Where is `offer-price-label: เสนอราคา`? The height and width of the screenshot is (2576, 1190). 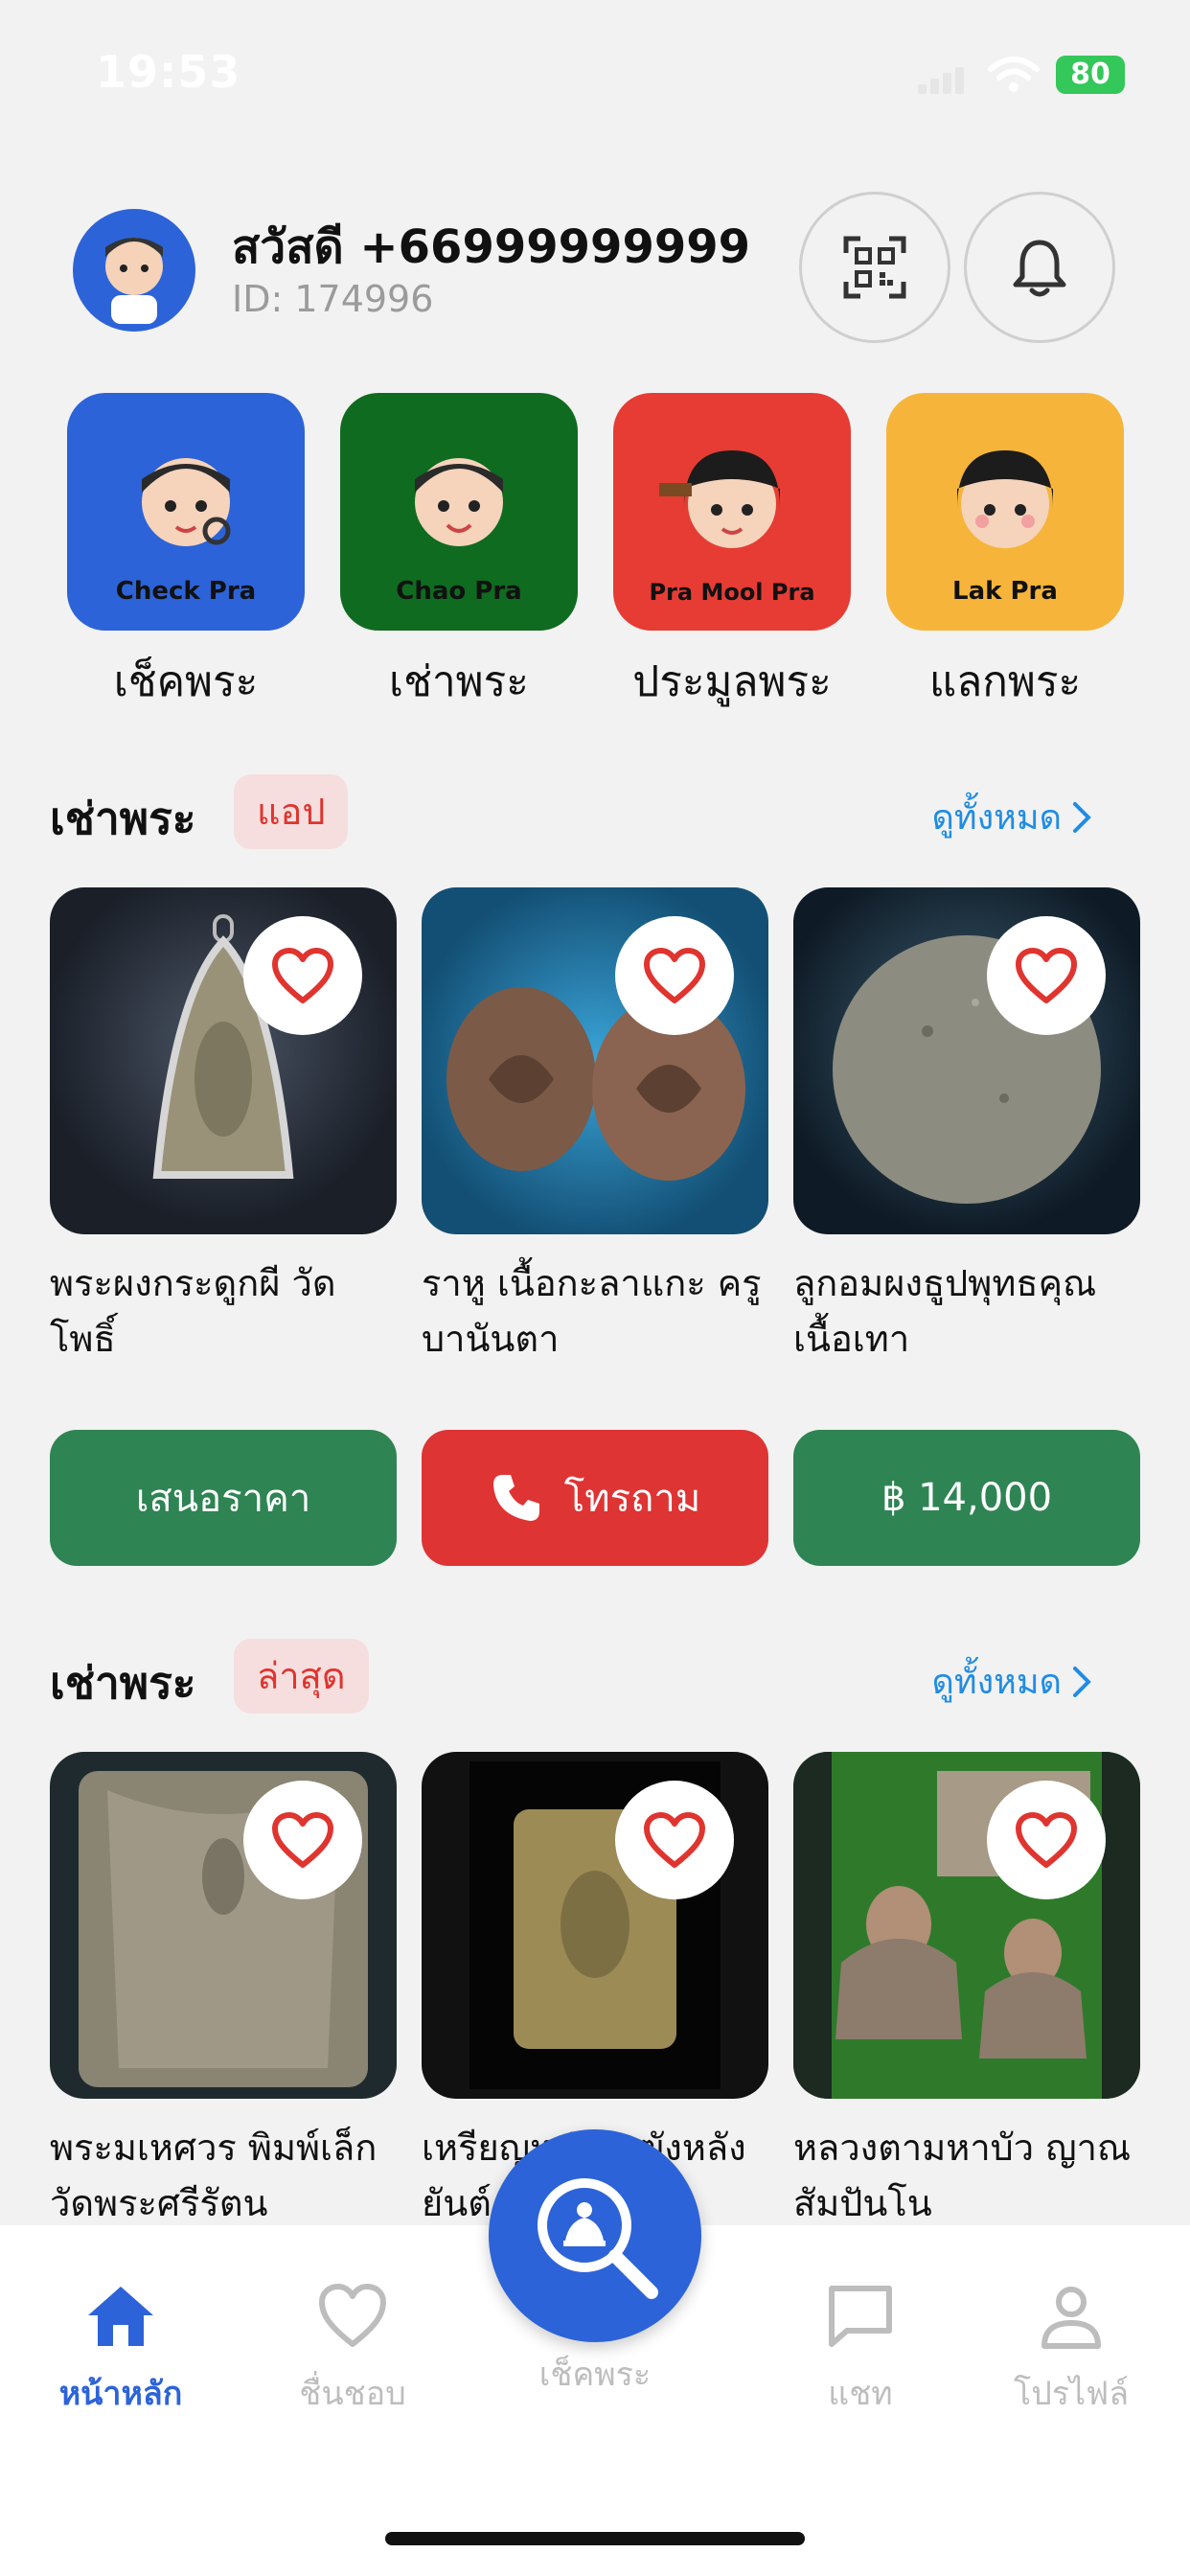 offer-price-label: เสนอราคา is located at coordinates (223, 1499).